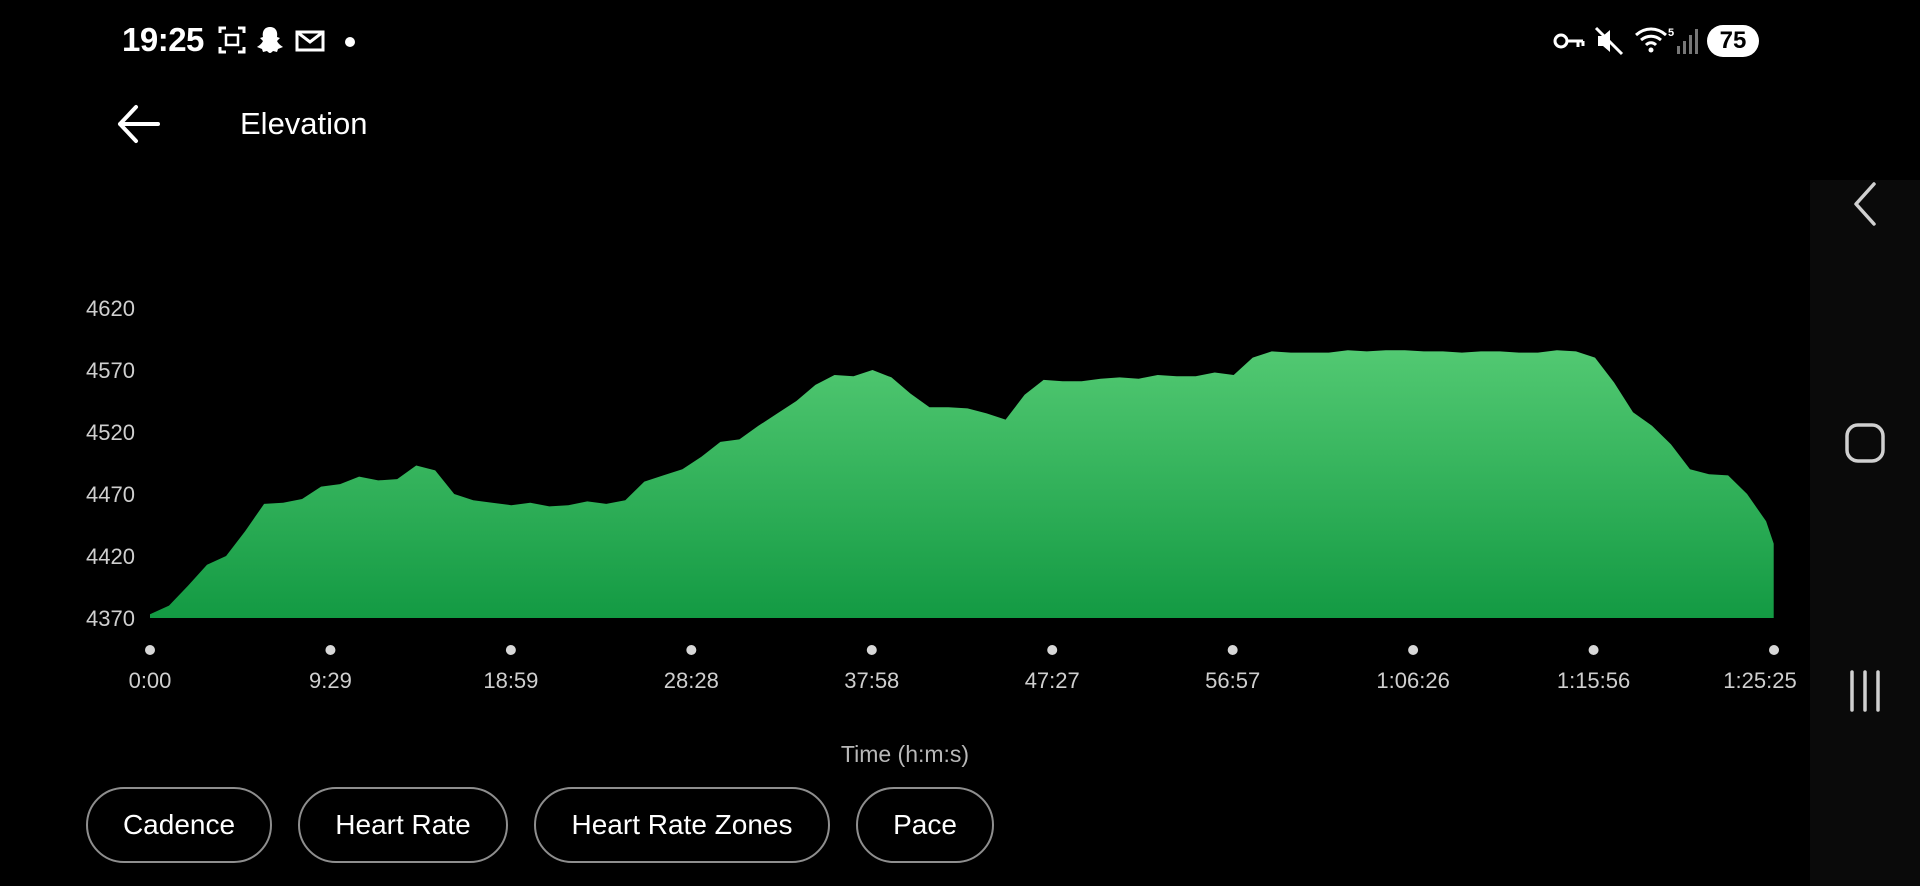 The height and width of the screenshot is (886, 1920). What do you see at coordinates (510, 680) in the screenshot?
I see `x-tick-label: 18:59` at bounding box center [510, 680].